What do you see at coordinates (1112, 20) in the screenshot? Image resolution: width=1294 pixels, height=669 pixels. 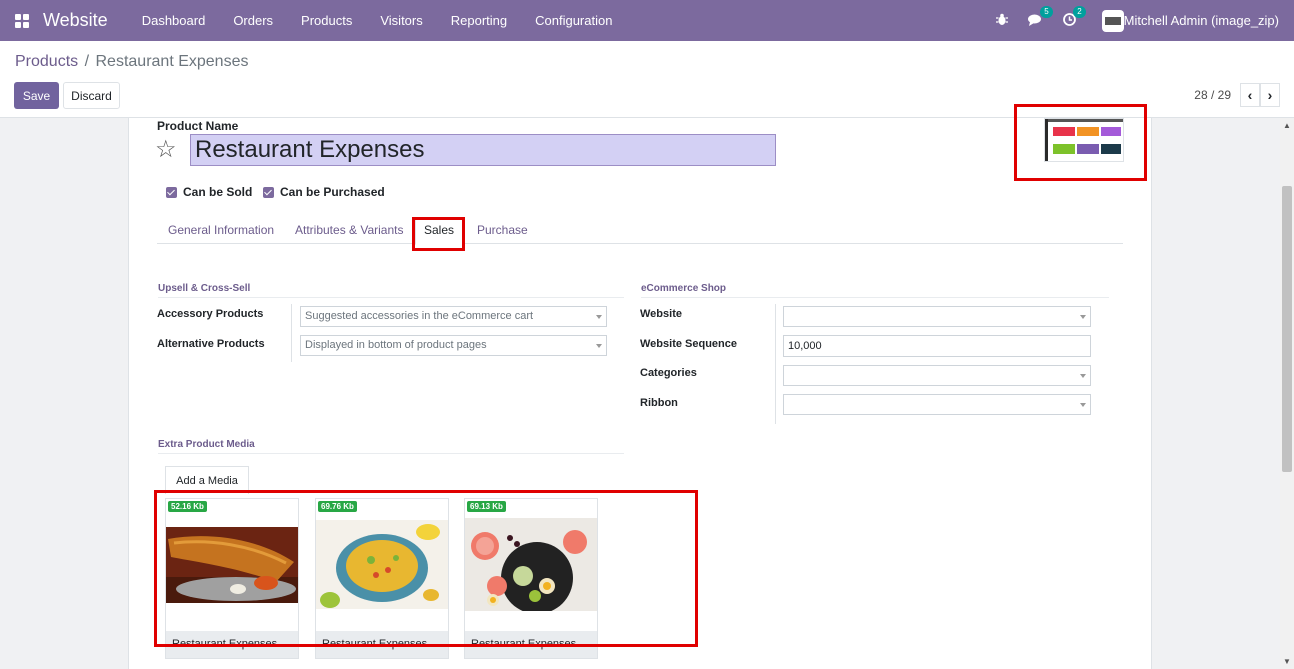 I see `user-avatar` at bounding box center [1112, 20].